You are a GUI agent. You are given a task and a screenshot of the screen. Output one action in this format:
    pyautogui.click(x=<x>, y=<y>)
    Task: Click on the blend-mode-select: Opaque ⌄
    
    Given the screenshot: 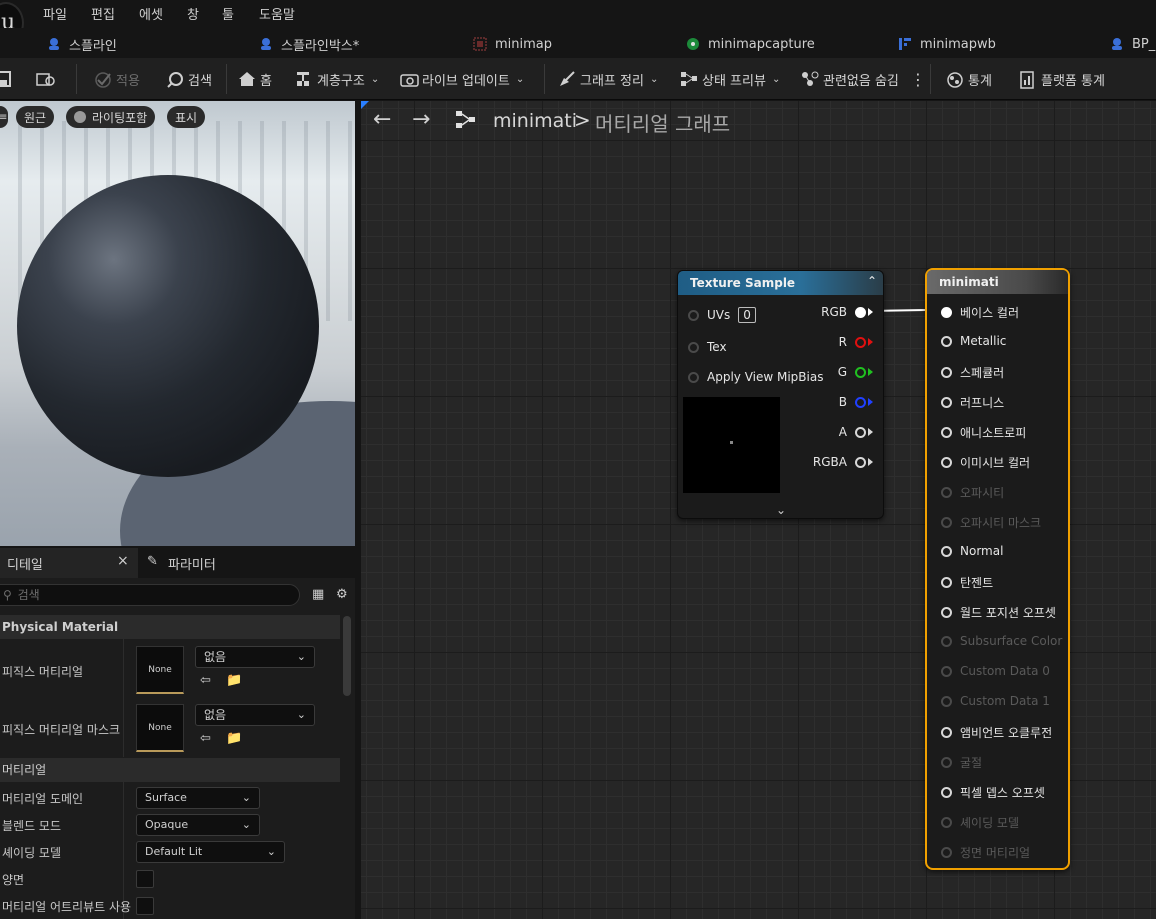 What is the action you would take?
    pyautogui.click(x=198, y=825)
    